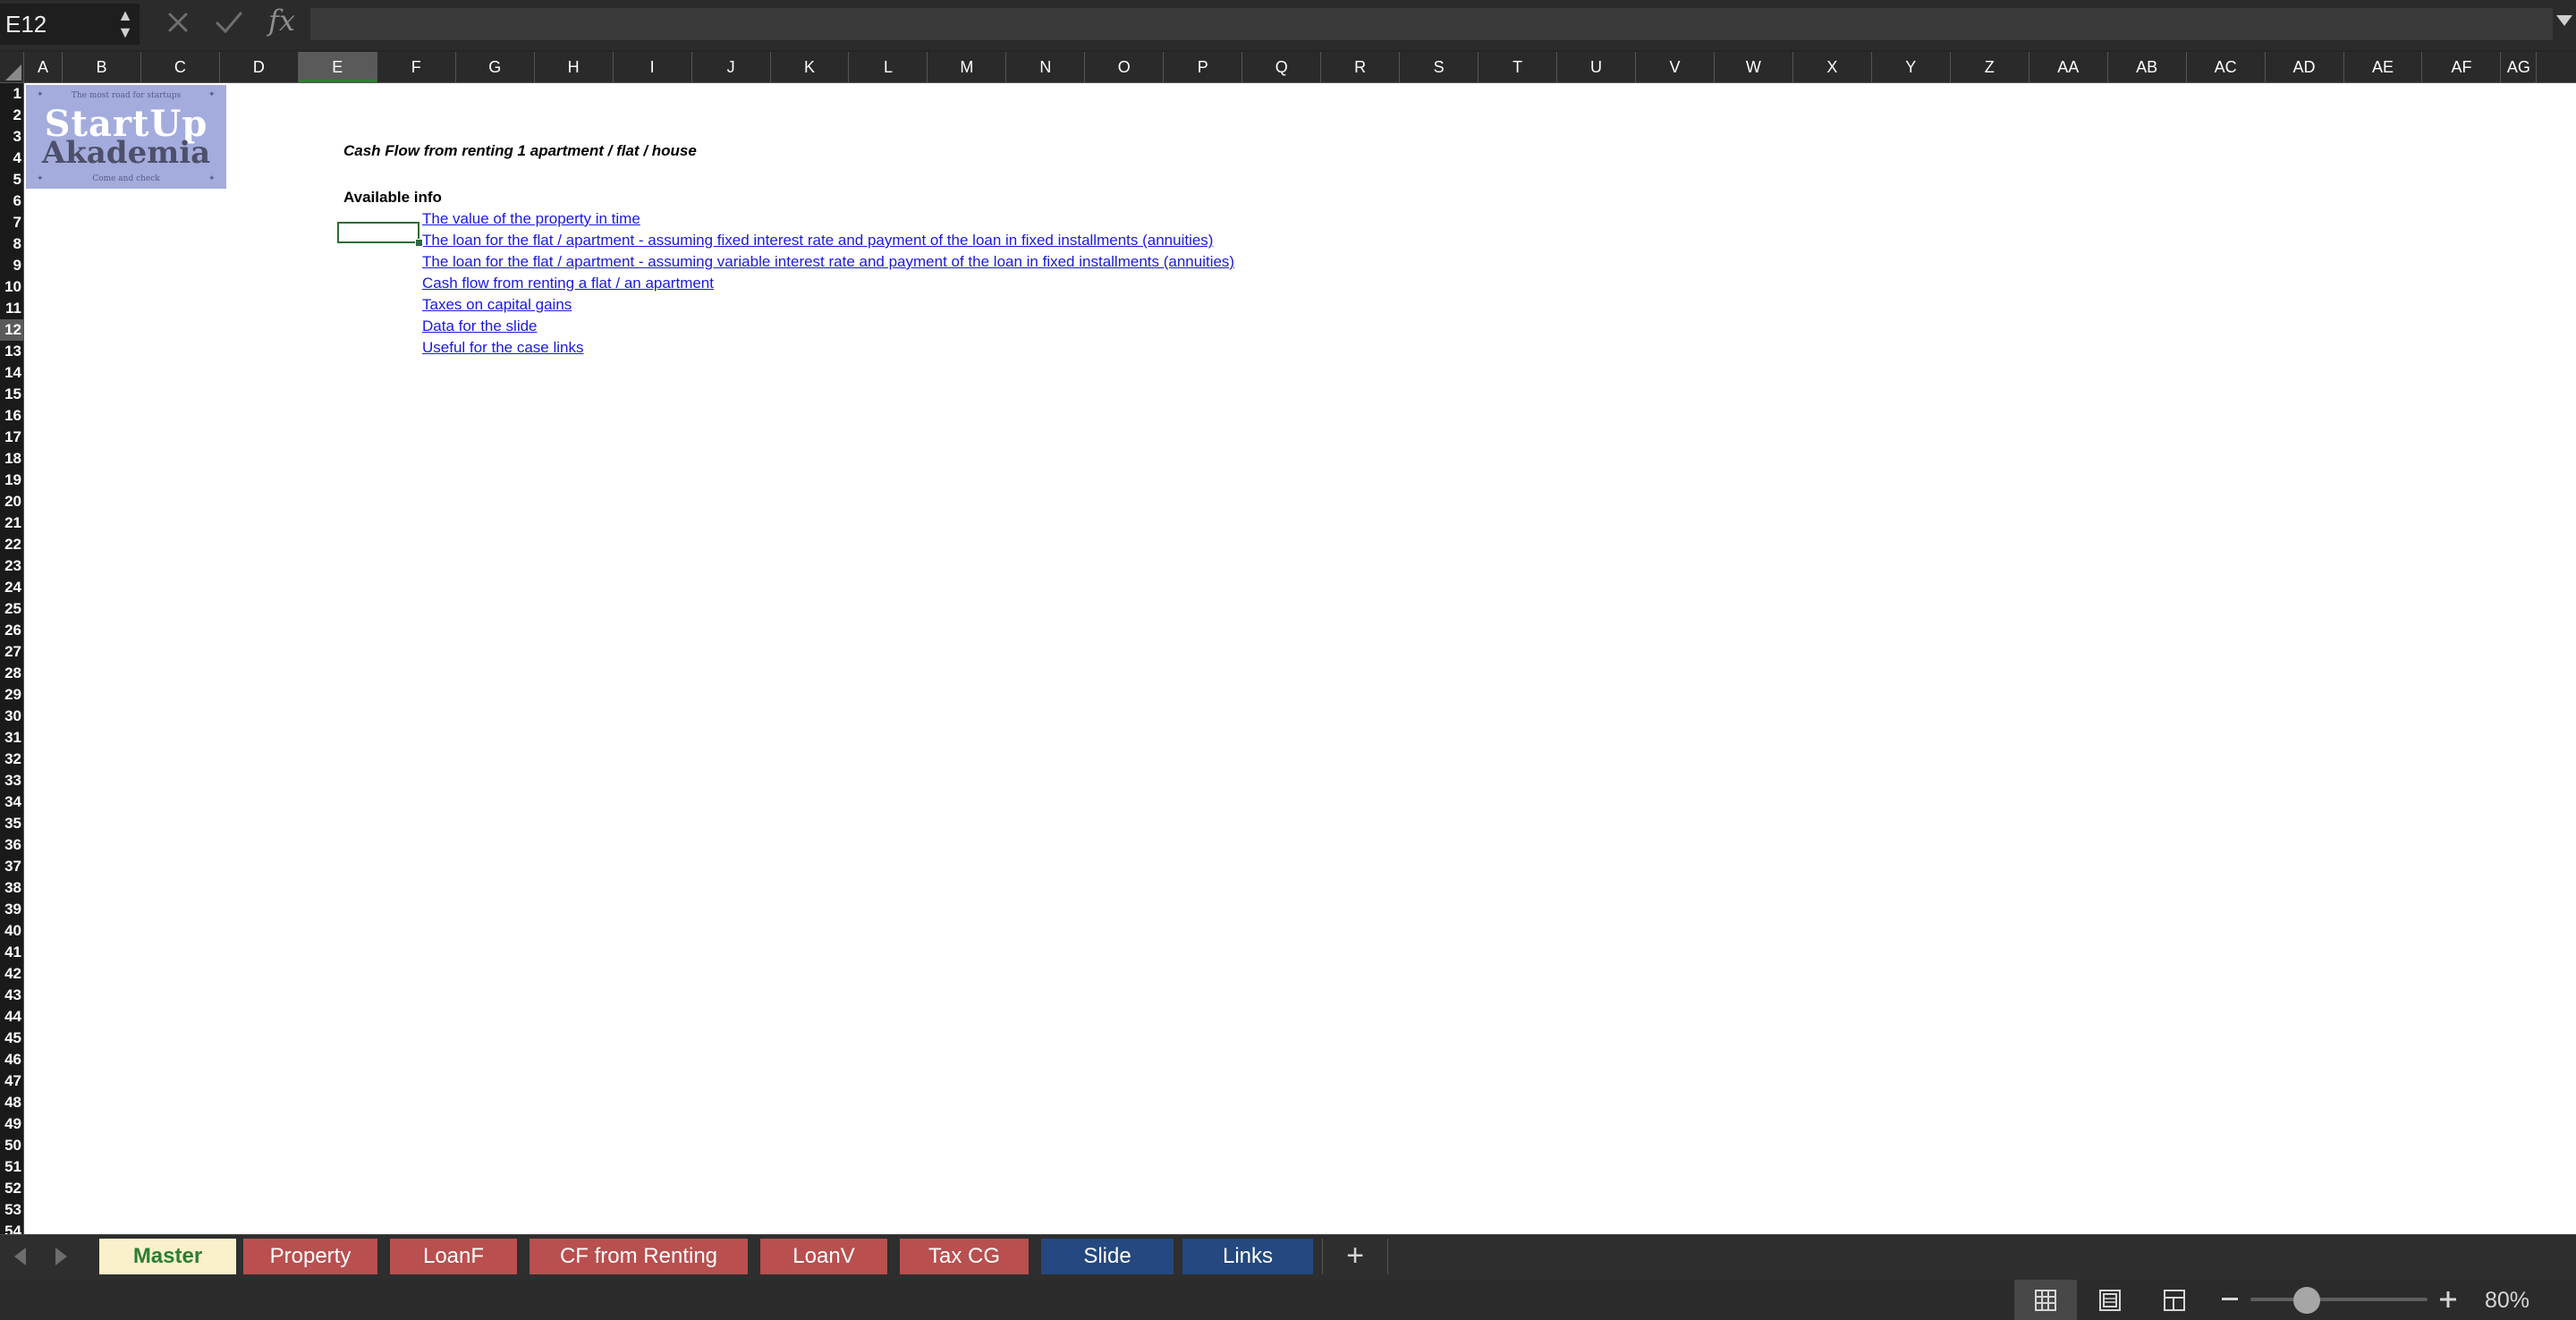 This screenshot has height=1320, width=2576. I want to click on tab-property: Property, so click(310, 1256).